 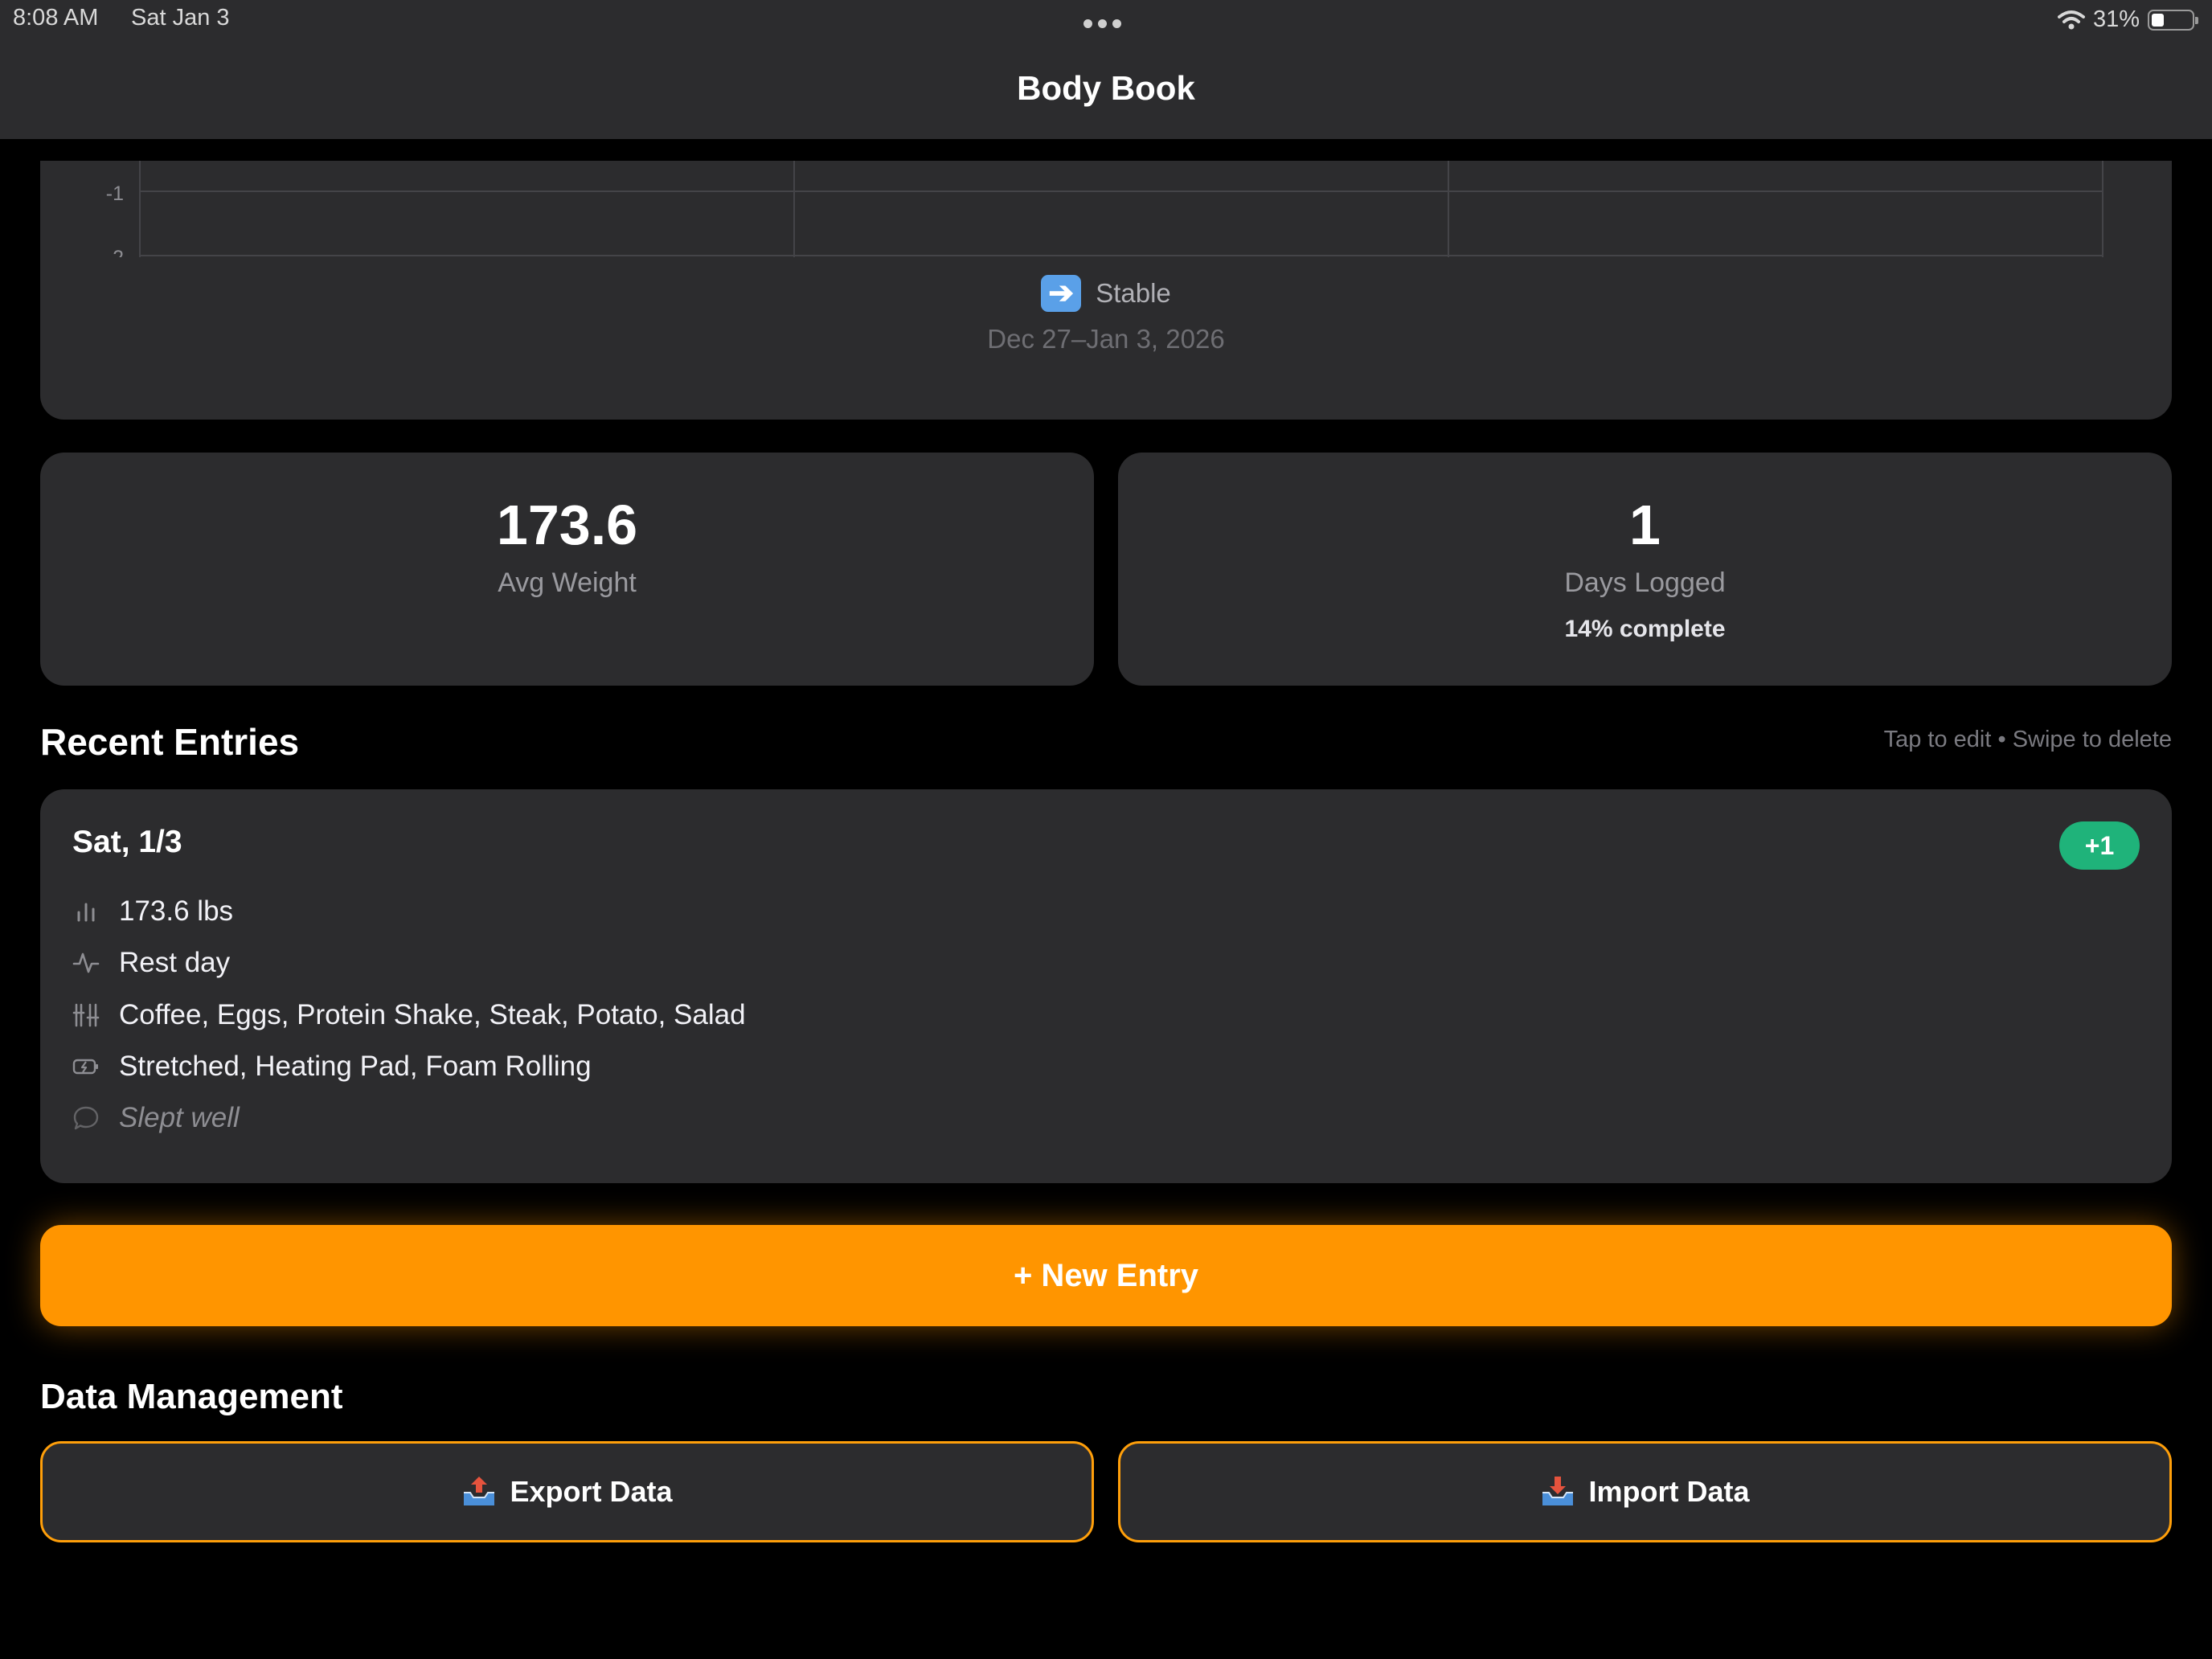 I want to click on status-bar: 8:08 AM Sat Jan 3 31%, so click(x=1106, y=20).